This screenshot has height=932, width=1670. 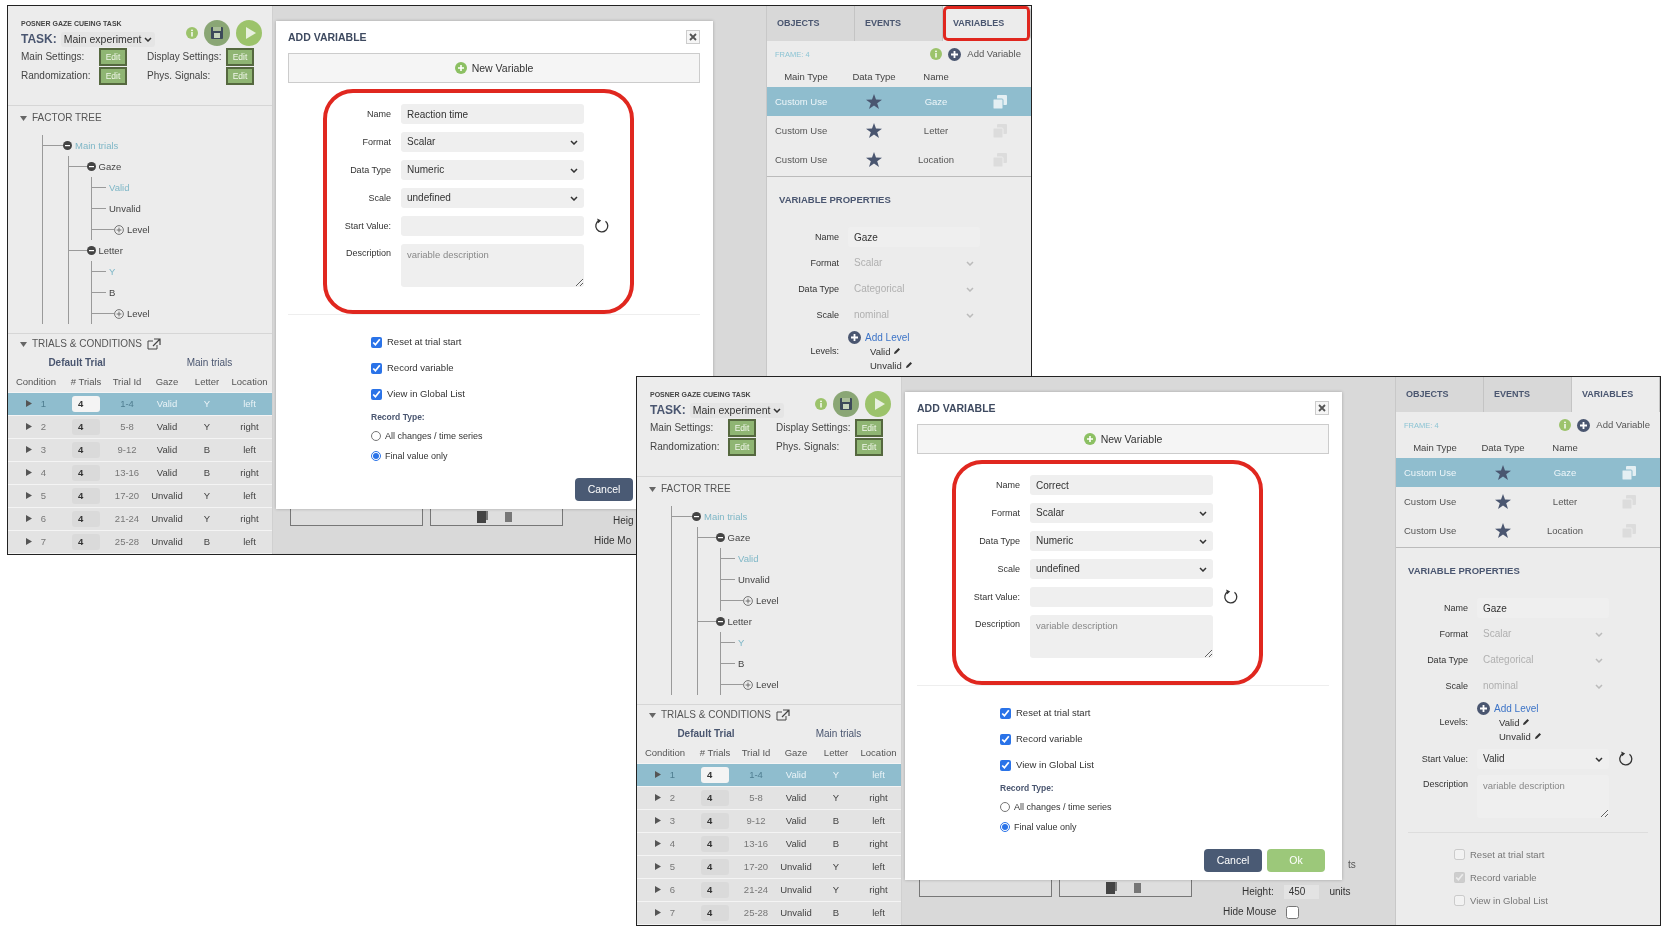 What do you see at coordinates (217, 33) in the screenshot?
I see `save-icon` at bounding box center [217, 33].